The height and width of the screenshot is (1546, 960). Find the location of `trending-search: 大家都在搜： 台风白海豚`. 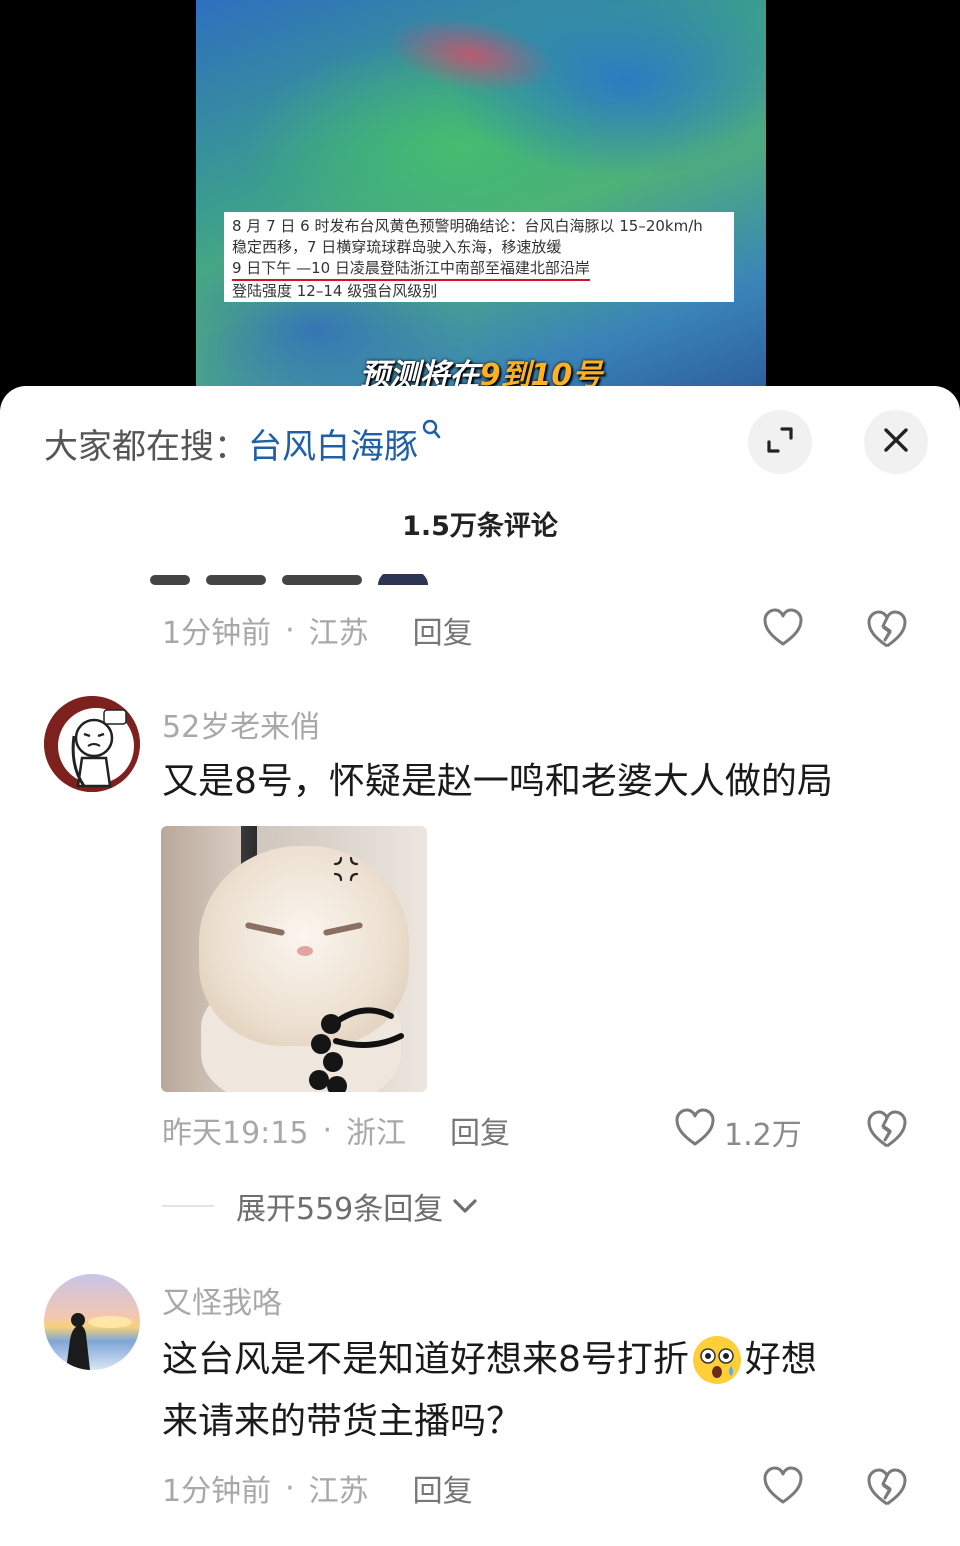

trending-search: 大家都在搜： 台风白海豚 is located at coordinates (243, 443).